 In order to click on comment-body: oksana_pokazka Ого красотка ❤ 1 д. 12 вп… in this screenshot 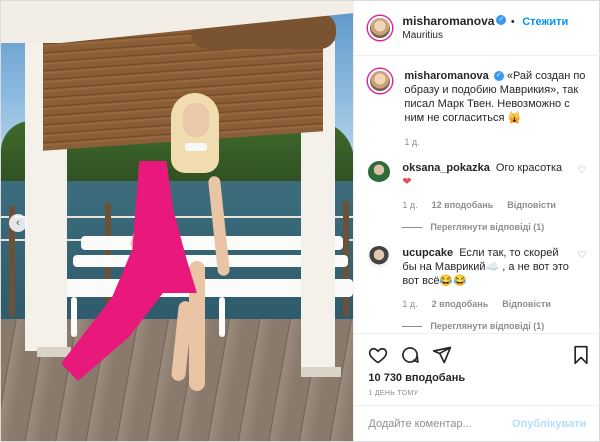, I will do `click(486, 197)`.